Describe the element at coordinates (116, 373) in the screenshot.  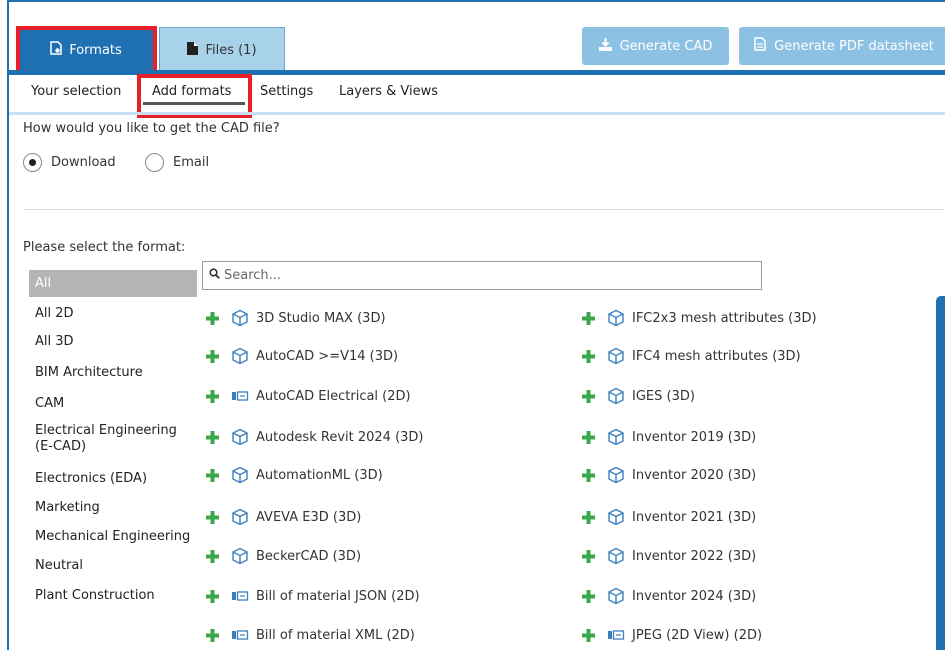
I see `category-item: BIM Architecture` at that location.